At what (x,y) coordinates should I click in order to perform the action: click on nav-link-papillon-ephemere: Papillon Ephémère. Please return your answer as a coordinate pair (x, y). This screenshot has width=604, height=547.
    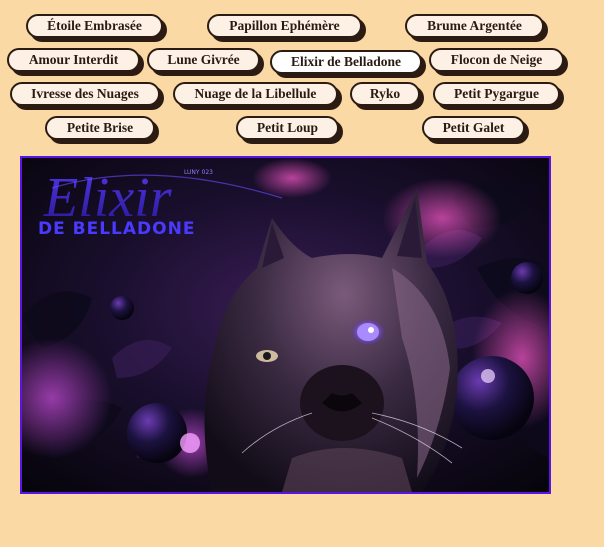
    Looking at the image, I should click on (284, 26).